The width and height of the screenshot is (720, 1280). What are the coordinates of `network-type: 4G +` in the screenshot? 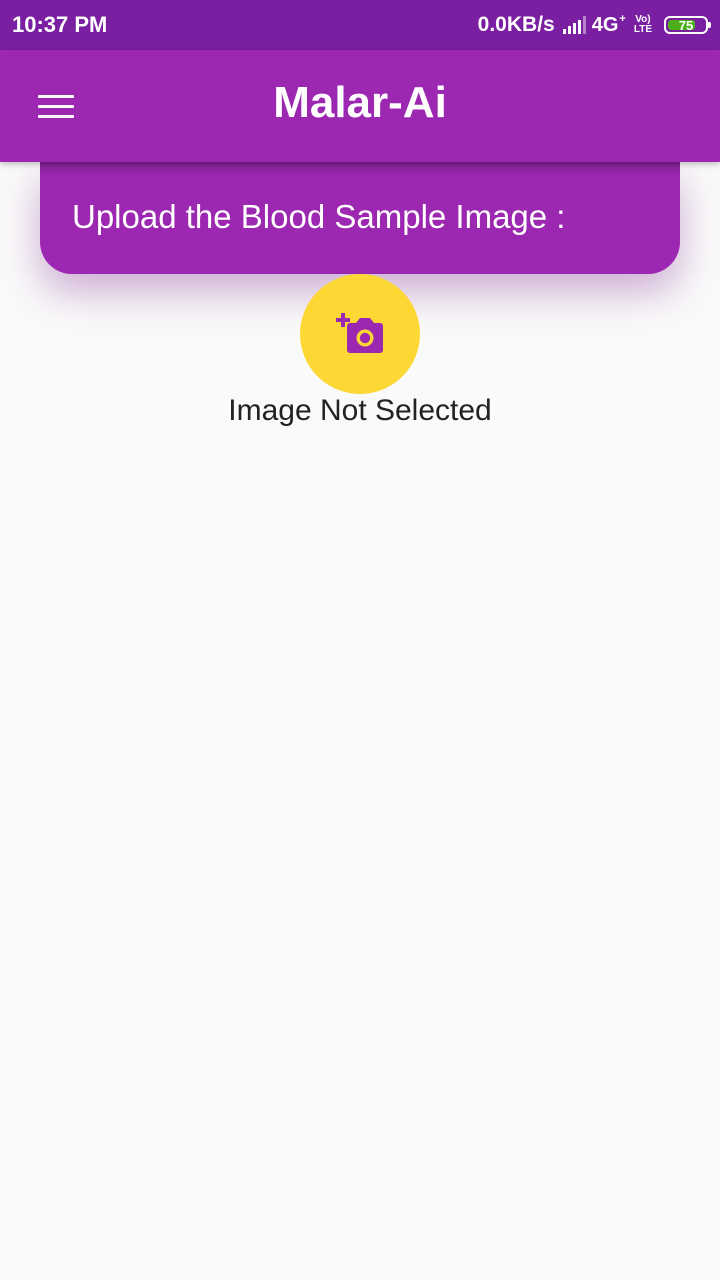 It's located at (608, 24).